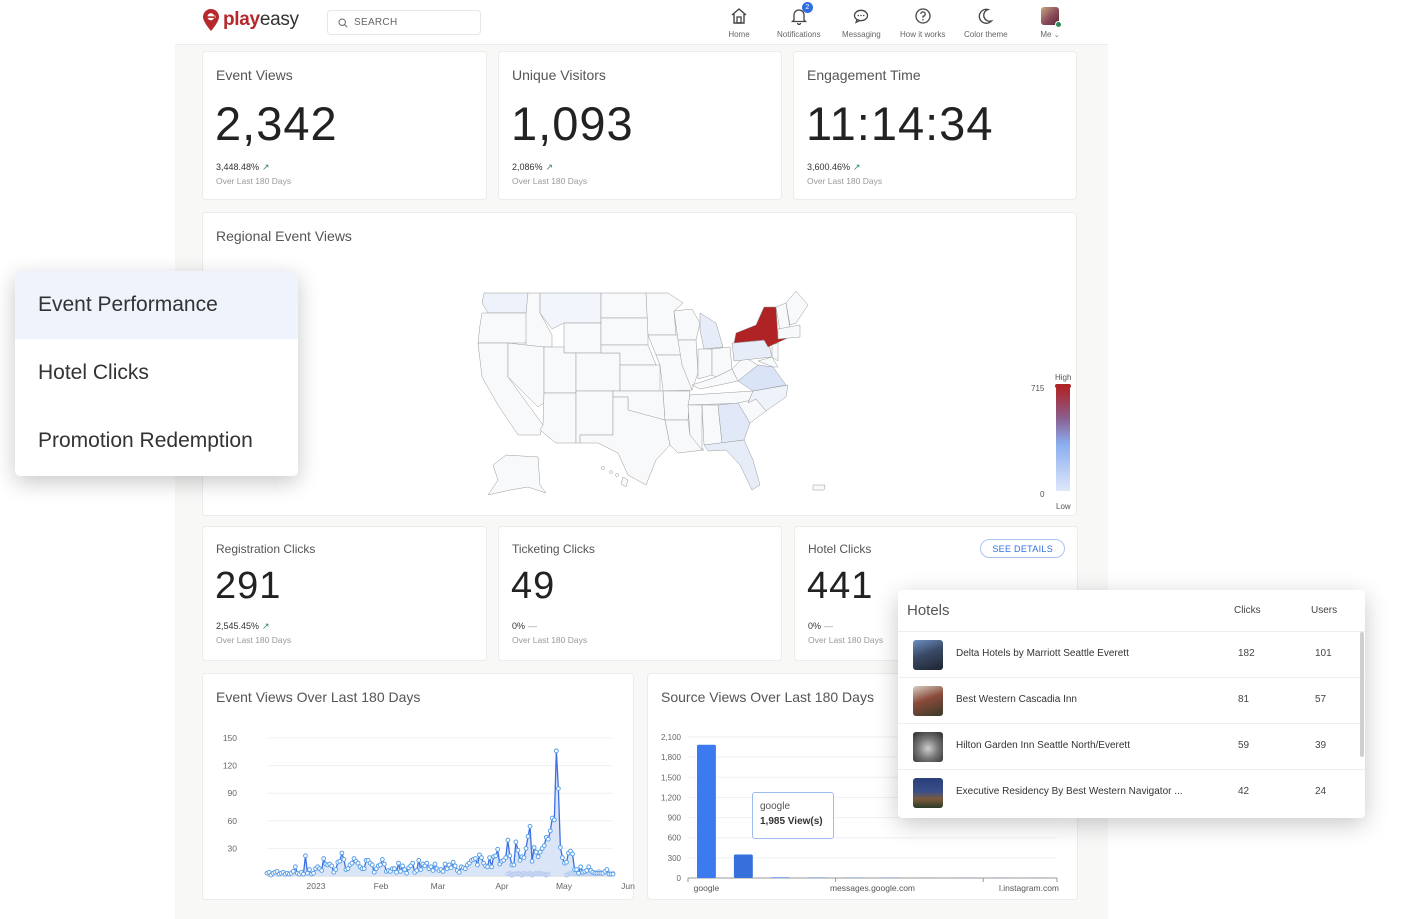  What do you see at coordinates (900, 123) in the screenshot?
I see `stat-value: 11:14:34` at bounding box center [900, 123].